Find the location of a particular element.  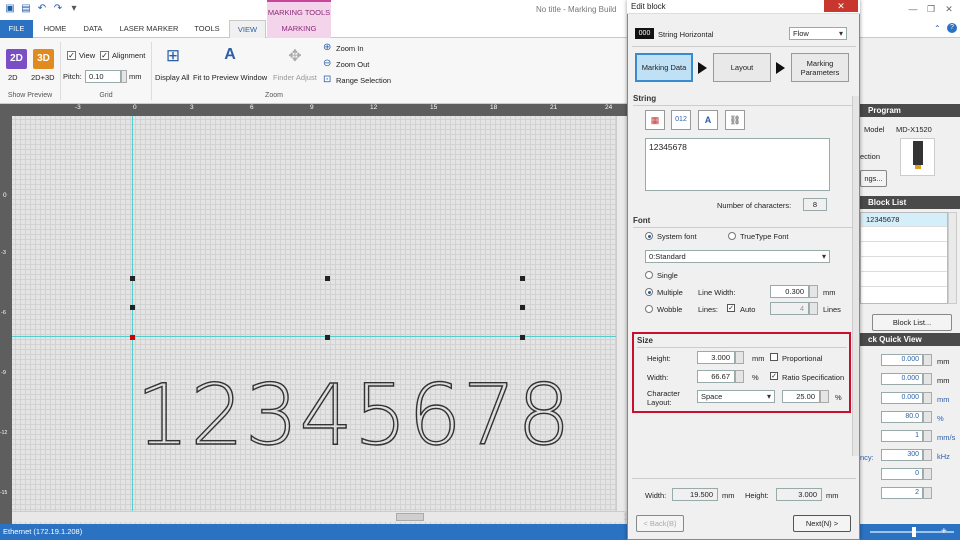

char-layout-select: Space is located at coordinates (736, 396).